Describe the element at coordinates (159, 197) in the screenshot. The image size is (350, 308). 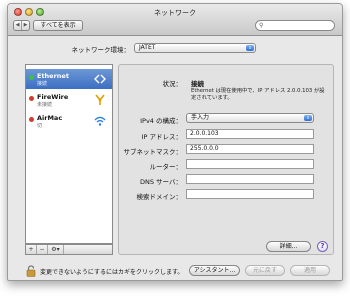
I see `search-domain-label: 検索ドメイン：` at that location.